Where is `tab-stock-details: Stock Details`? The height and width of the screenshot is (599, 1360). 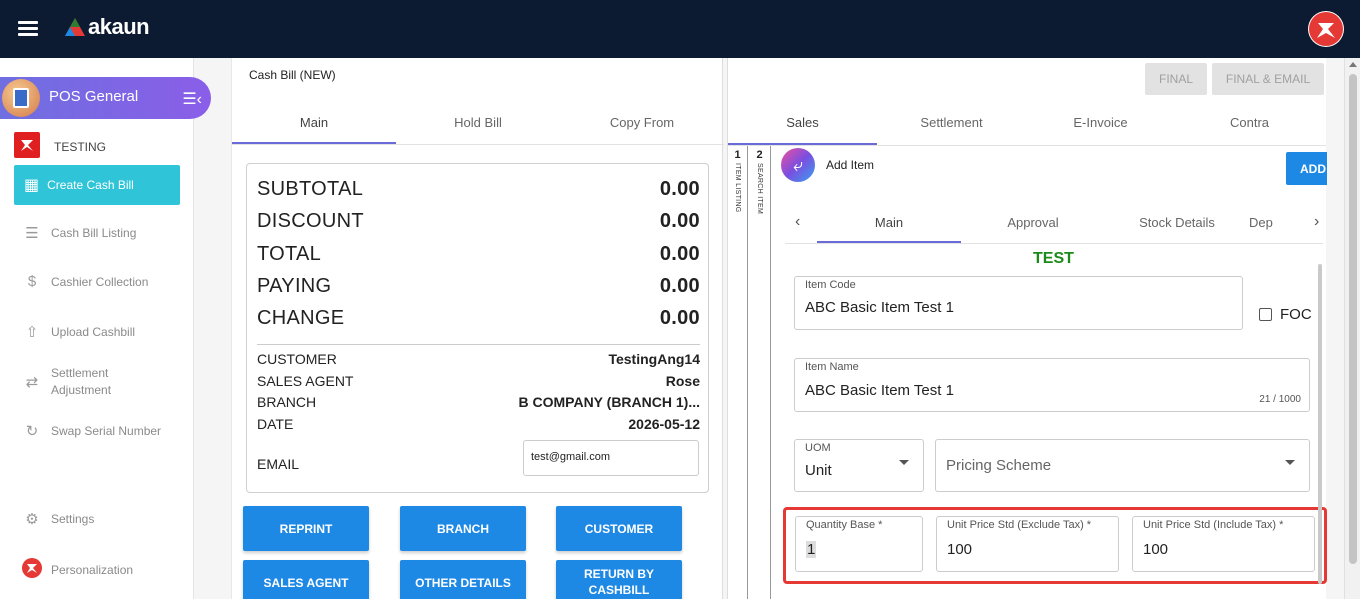
tab-stock-details: Stock Details is located at coordinates (1177, 223).